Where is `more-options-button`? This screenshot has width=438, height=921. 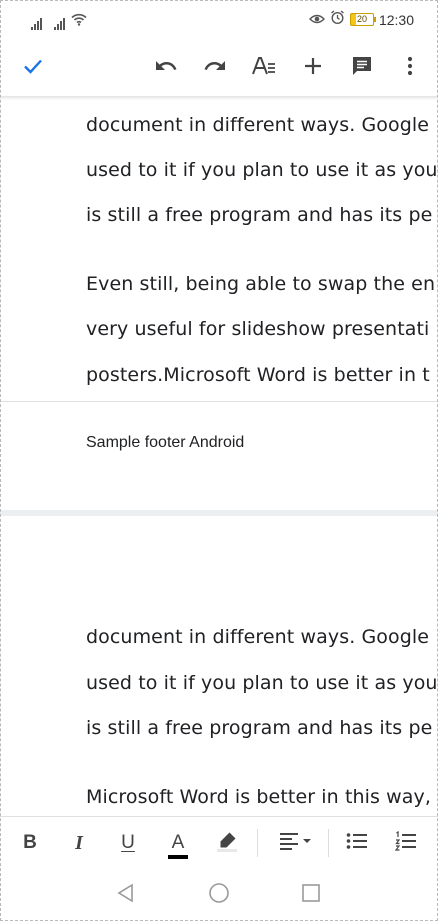 more-options-button is located at coordinates (410, 68).